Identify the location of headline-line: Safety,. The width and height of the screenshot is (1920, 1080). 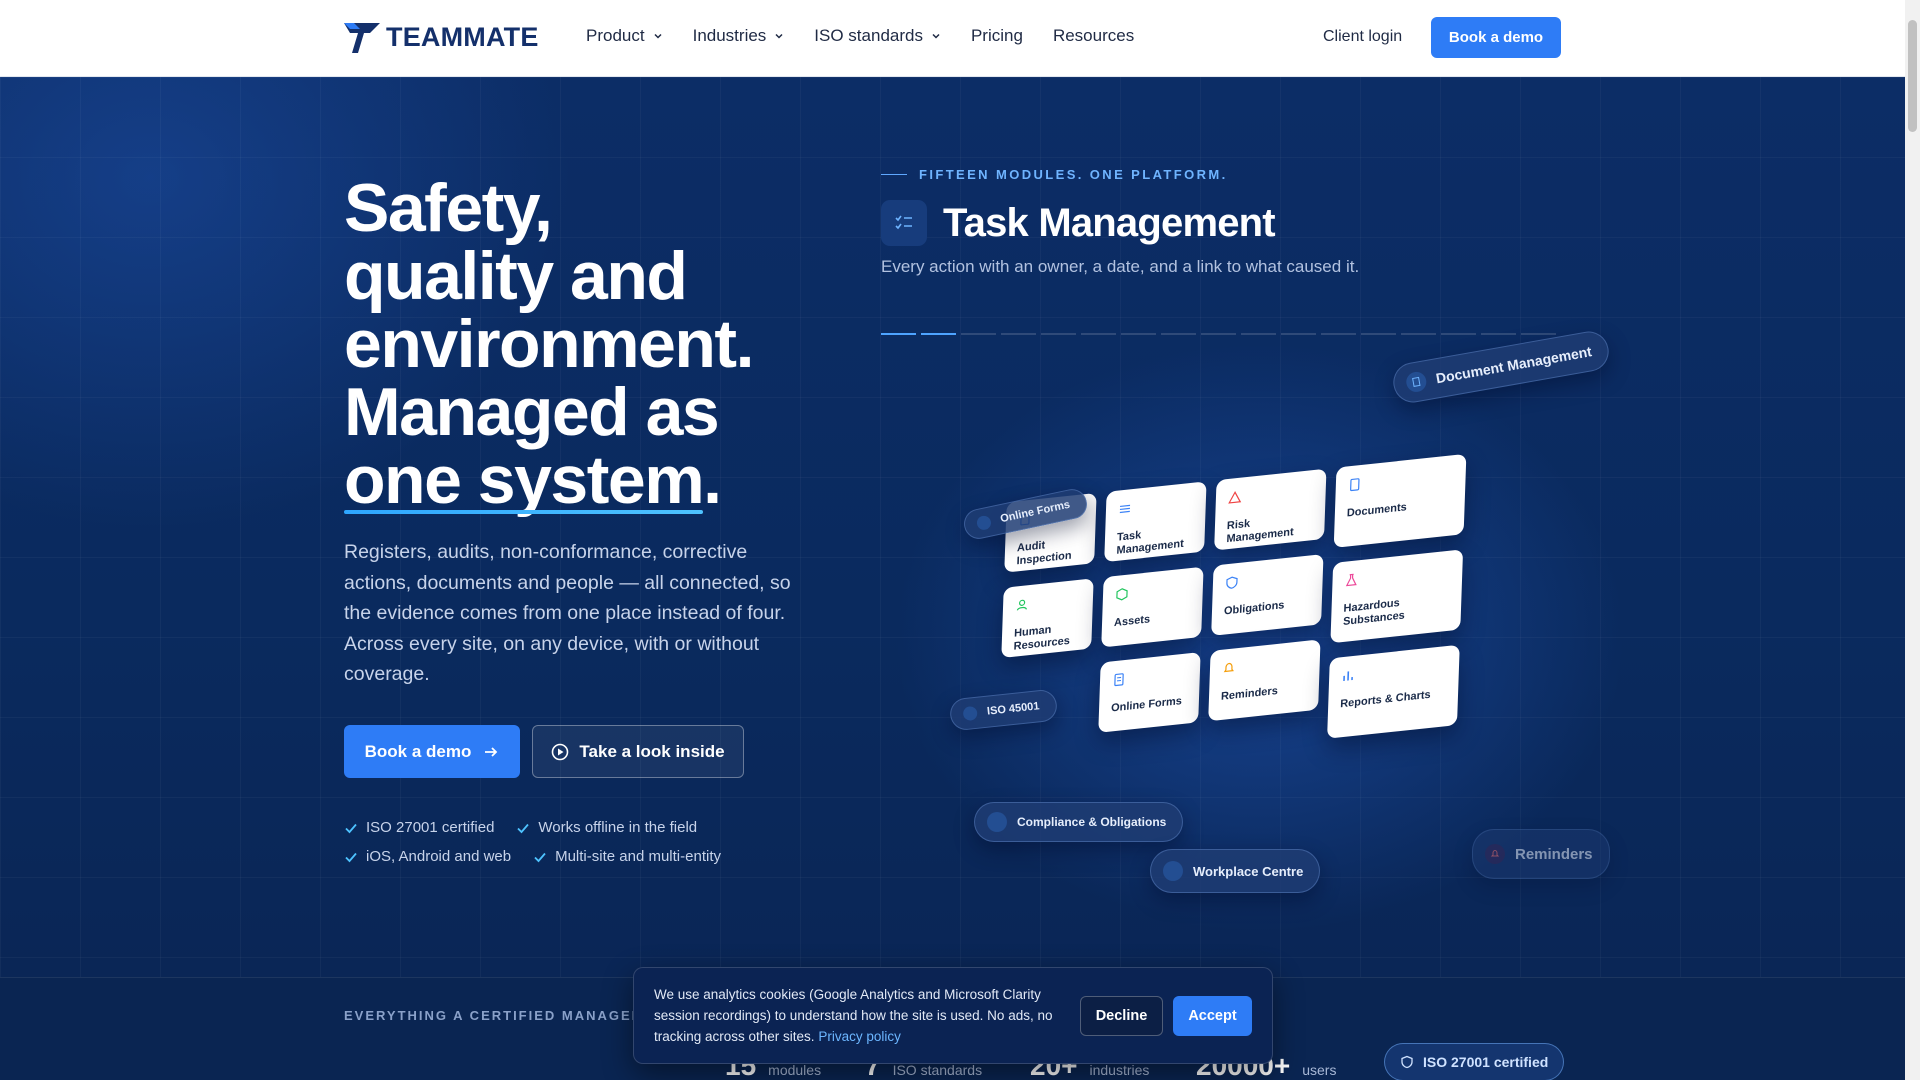
(448, 208).